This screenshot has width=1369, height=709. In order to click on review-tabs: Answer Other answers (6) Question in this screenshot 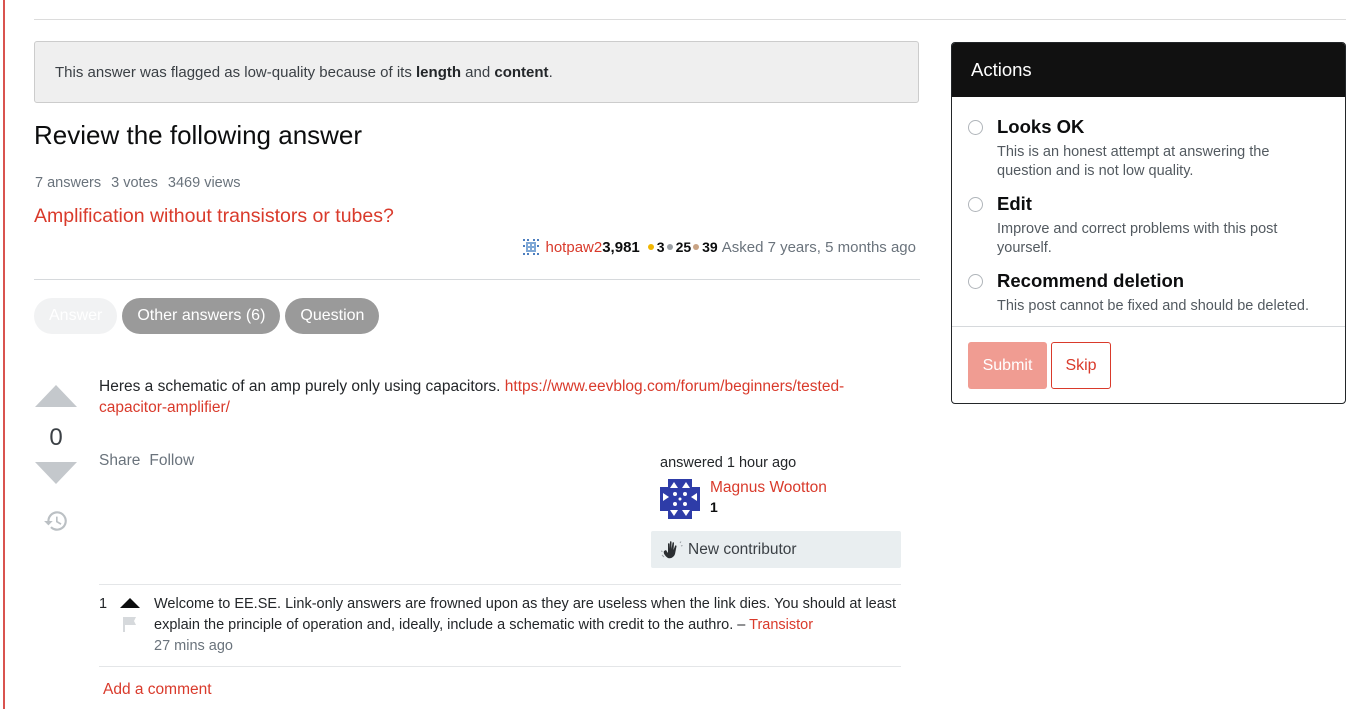, I will do `click(207, 316)`.